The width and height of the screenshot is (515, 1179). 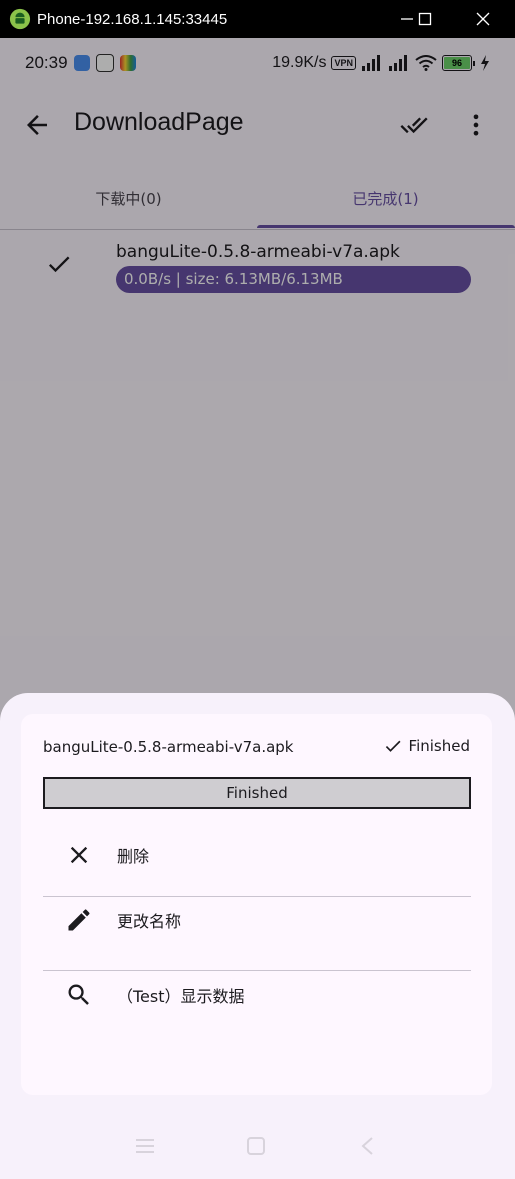 I want to click on android-icon, so click(x=20, y=19).